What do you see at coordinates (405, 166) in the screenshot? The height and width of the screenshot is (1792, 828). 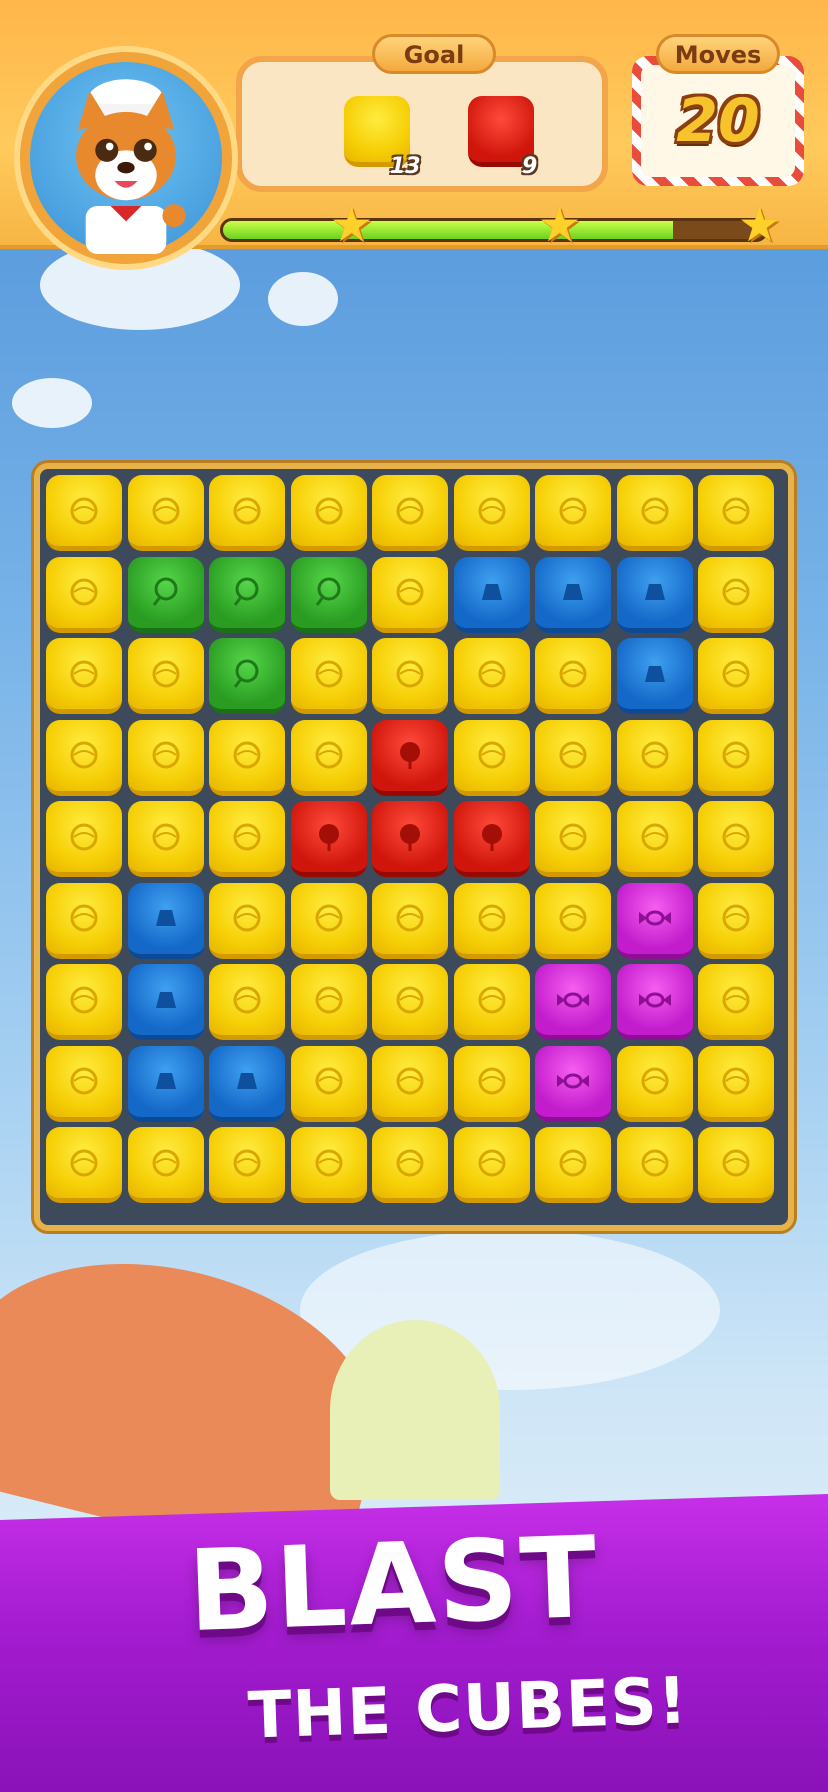 I see `goal-yellow-count: 13` at bounding box center [405, 166].